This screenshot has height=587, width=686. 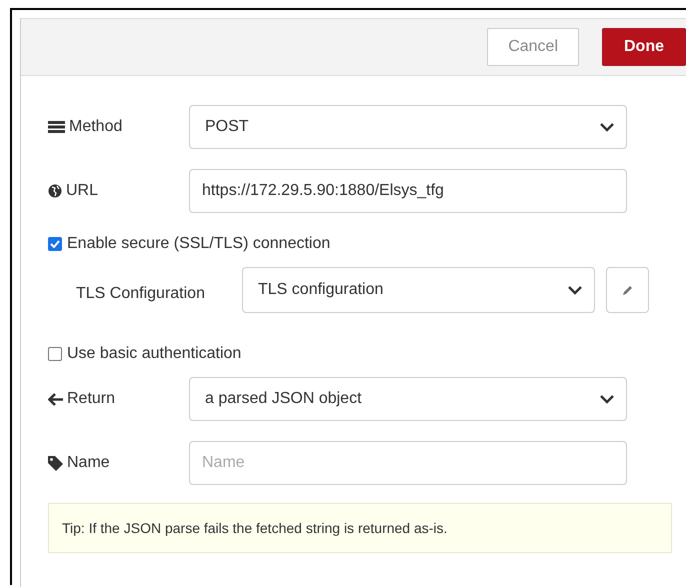 I want to click on tag-icon, so click(x=55, y=463).